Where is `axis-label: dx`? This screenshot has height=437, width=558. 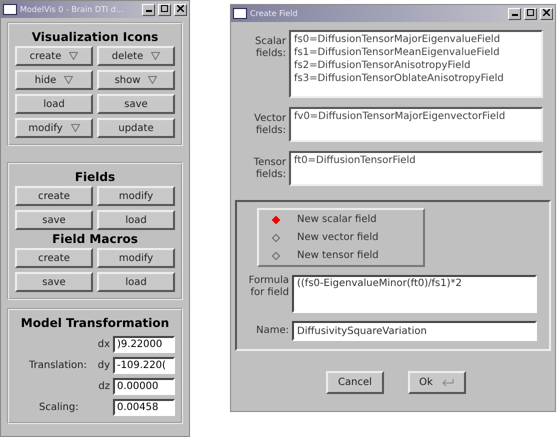 axis-label: dx is located at coordinates (104, 344).